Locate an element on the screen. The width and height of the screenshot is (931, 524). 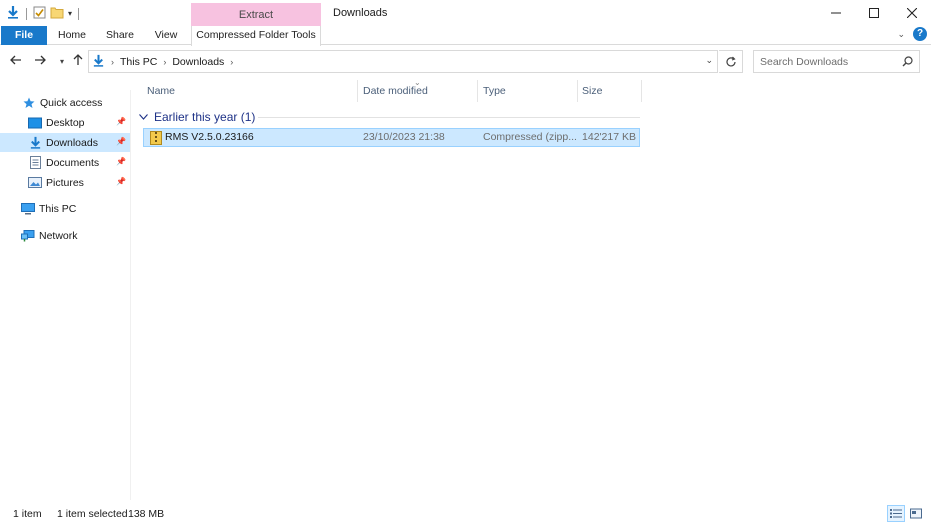
status-selected-count: 1 item selected is located at coordinates (92, 514).